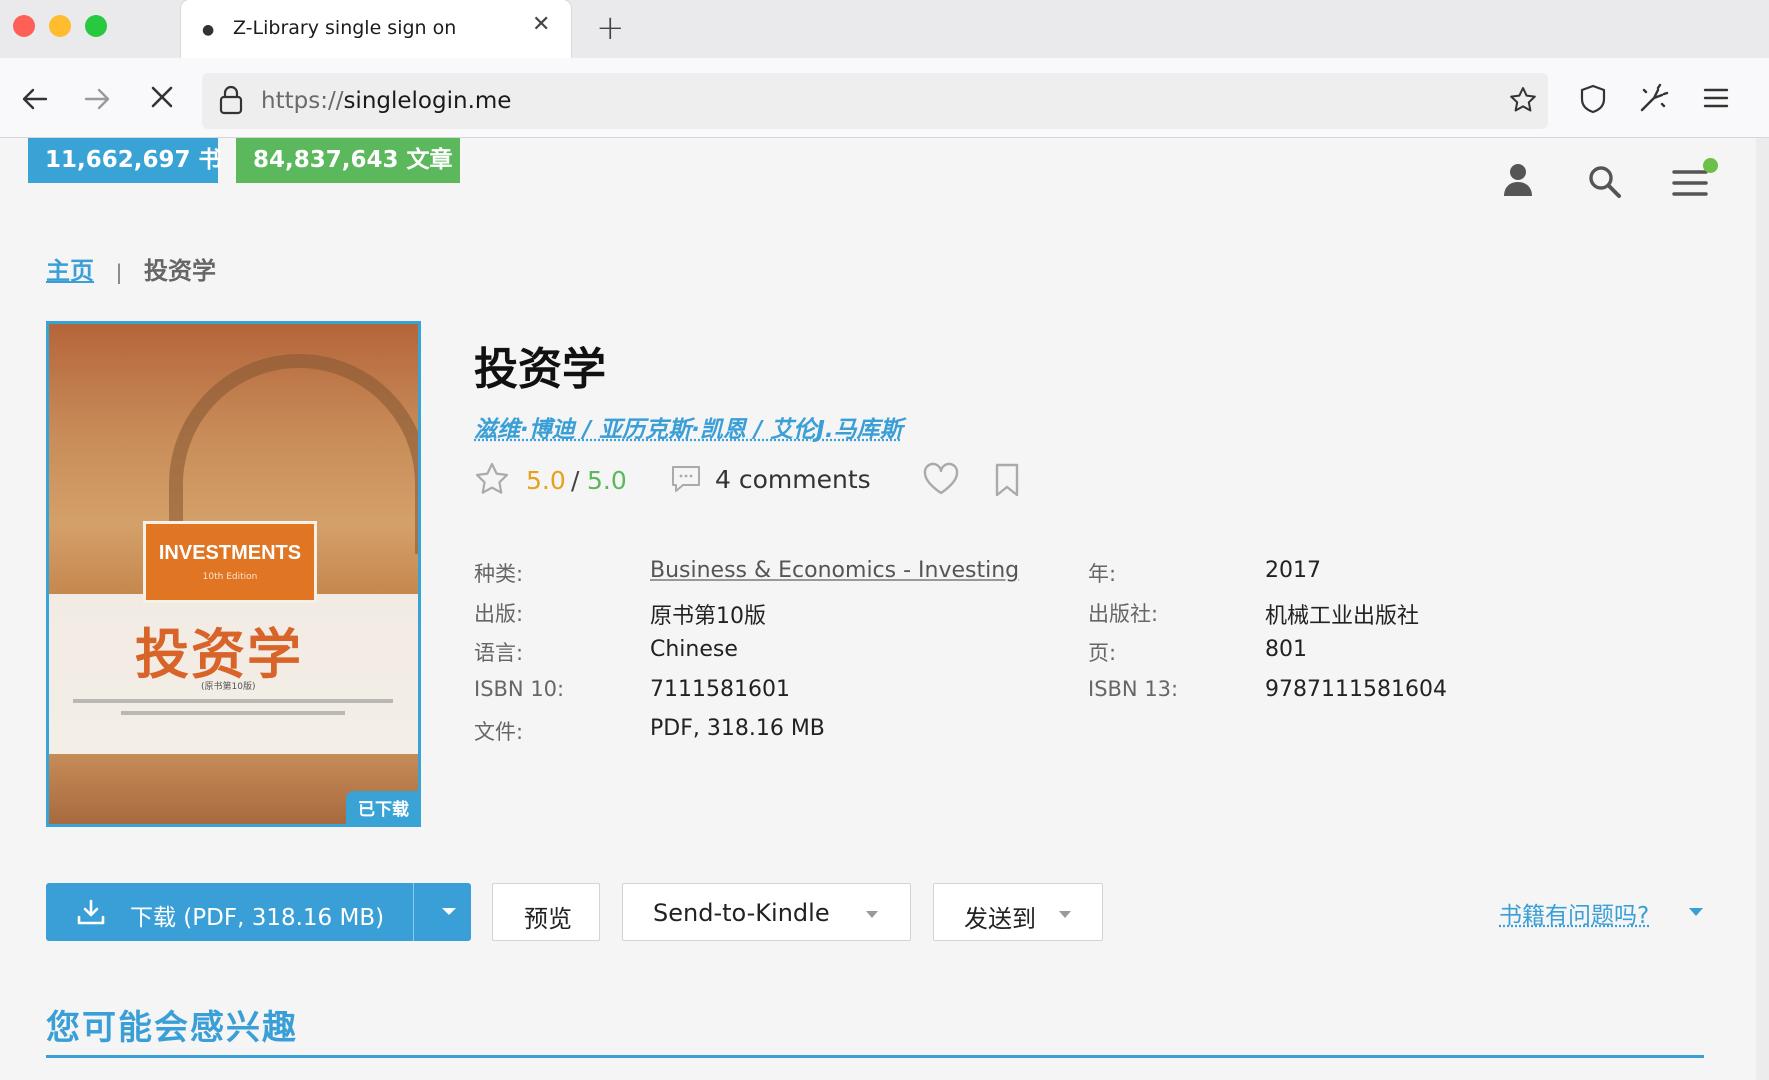  I want to click on tab-title: Z-Library single sign on, so click(345, 28).